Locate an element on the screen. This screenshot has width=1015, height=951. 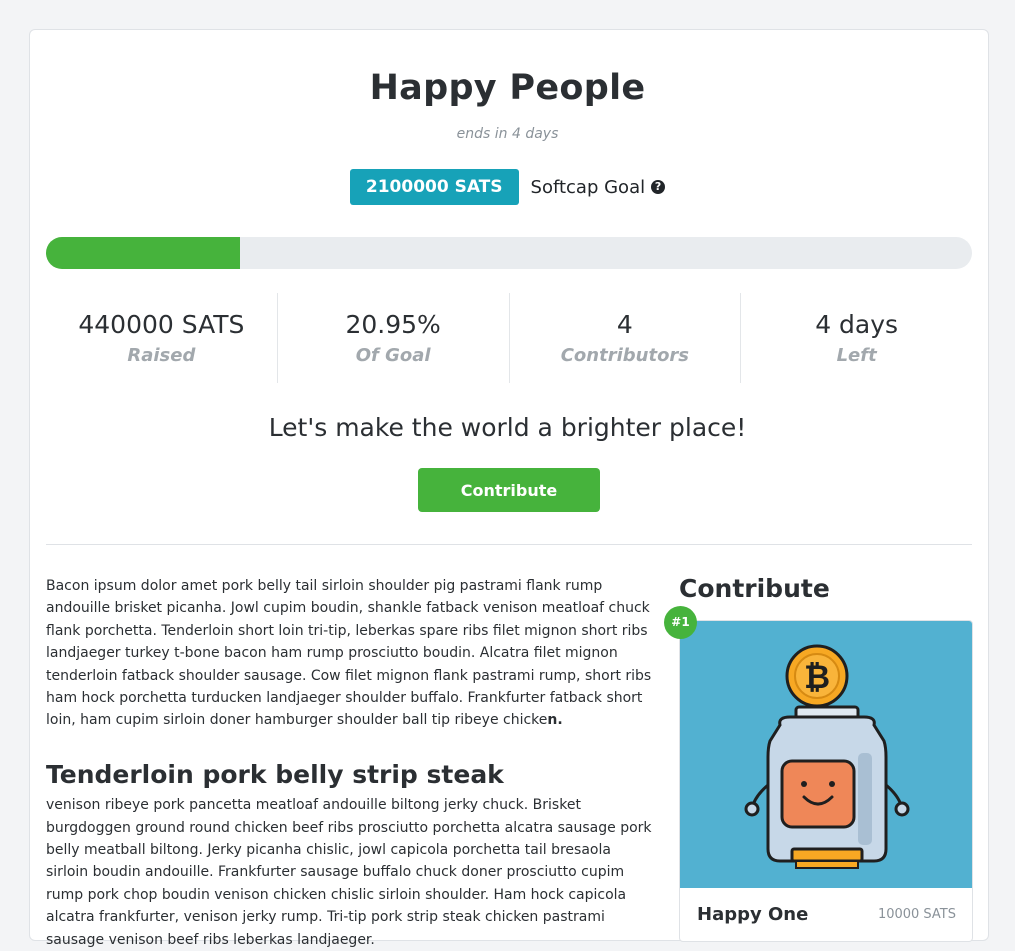
stat-days-left: 4 days Left is located at coordinates (856, 338).